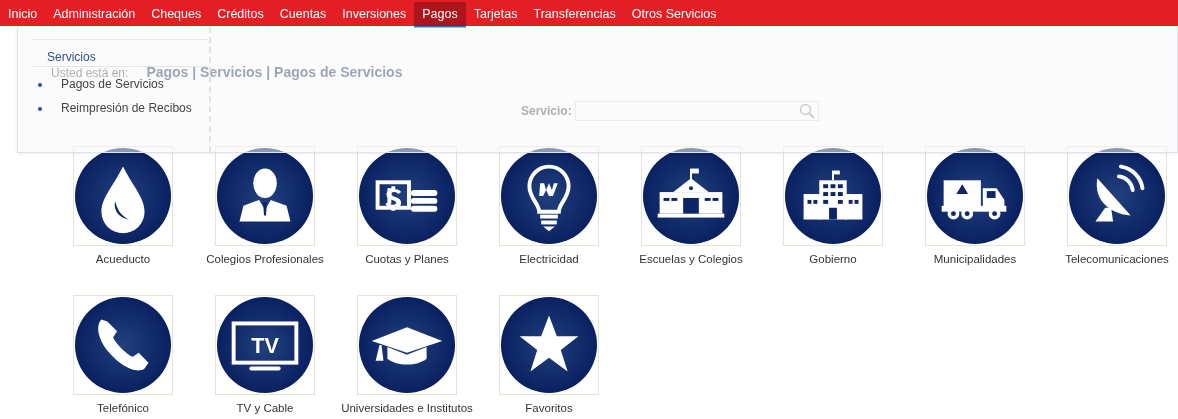 This screenshot has width=1178, height=419. Describe the element at coordinates (123, 345) in the screenshot. I see `phone-icon` at that location.